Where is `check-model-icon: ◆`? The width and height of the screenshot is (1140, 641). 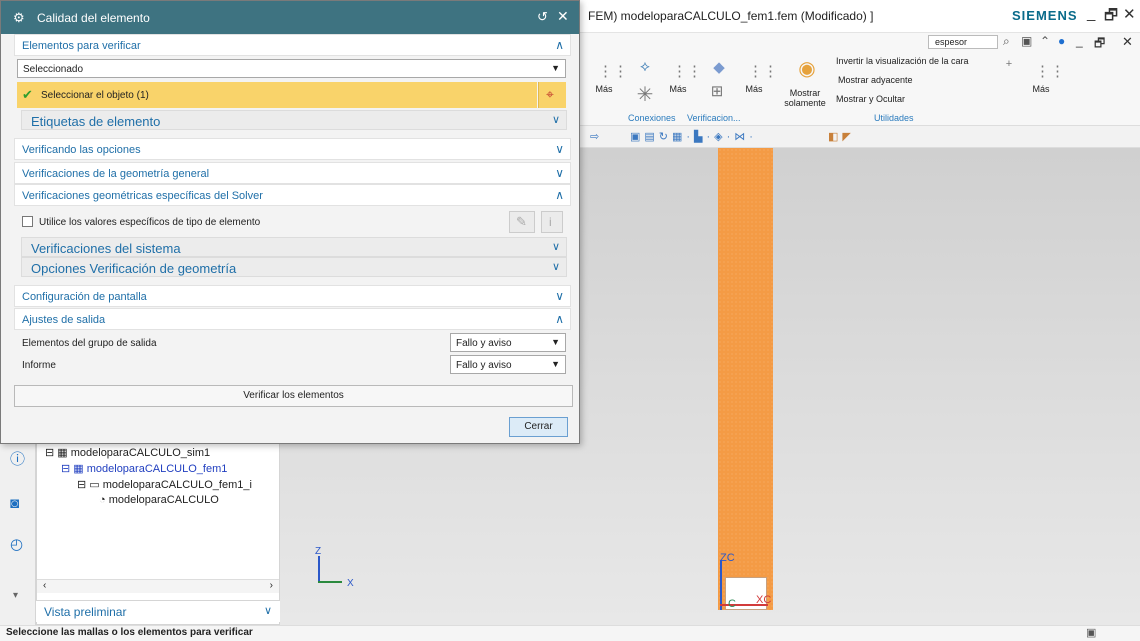
check-model-icon: ◆ is located at coordinates (719, 67).